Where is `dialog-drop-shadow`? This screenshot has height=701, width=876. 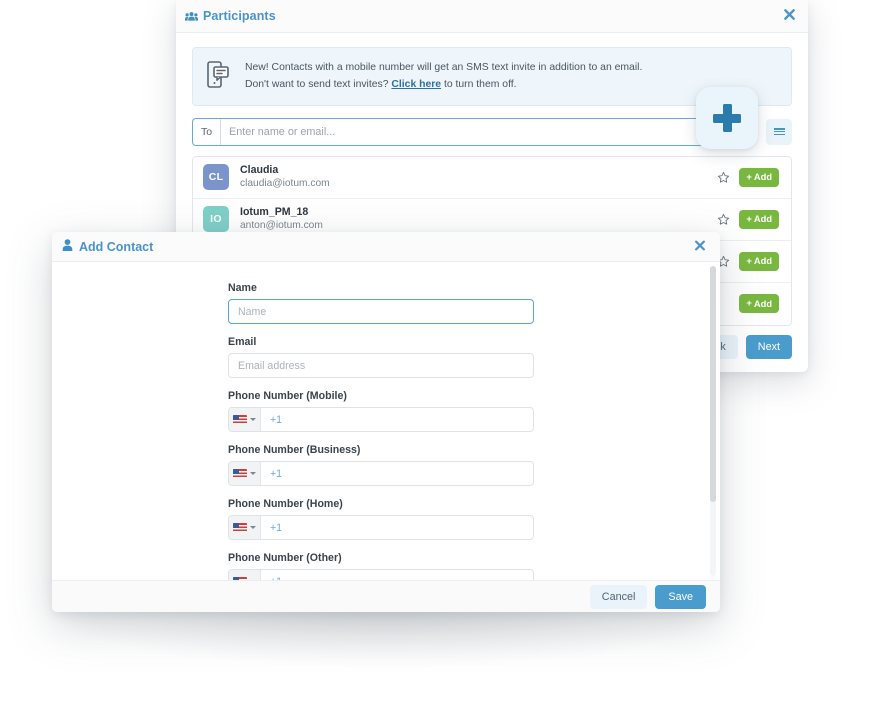 dialog-drop-shadow is located at coordinates (386, 638).